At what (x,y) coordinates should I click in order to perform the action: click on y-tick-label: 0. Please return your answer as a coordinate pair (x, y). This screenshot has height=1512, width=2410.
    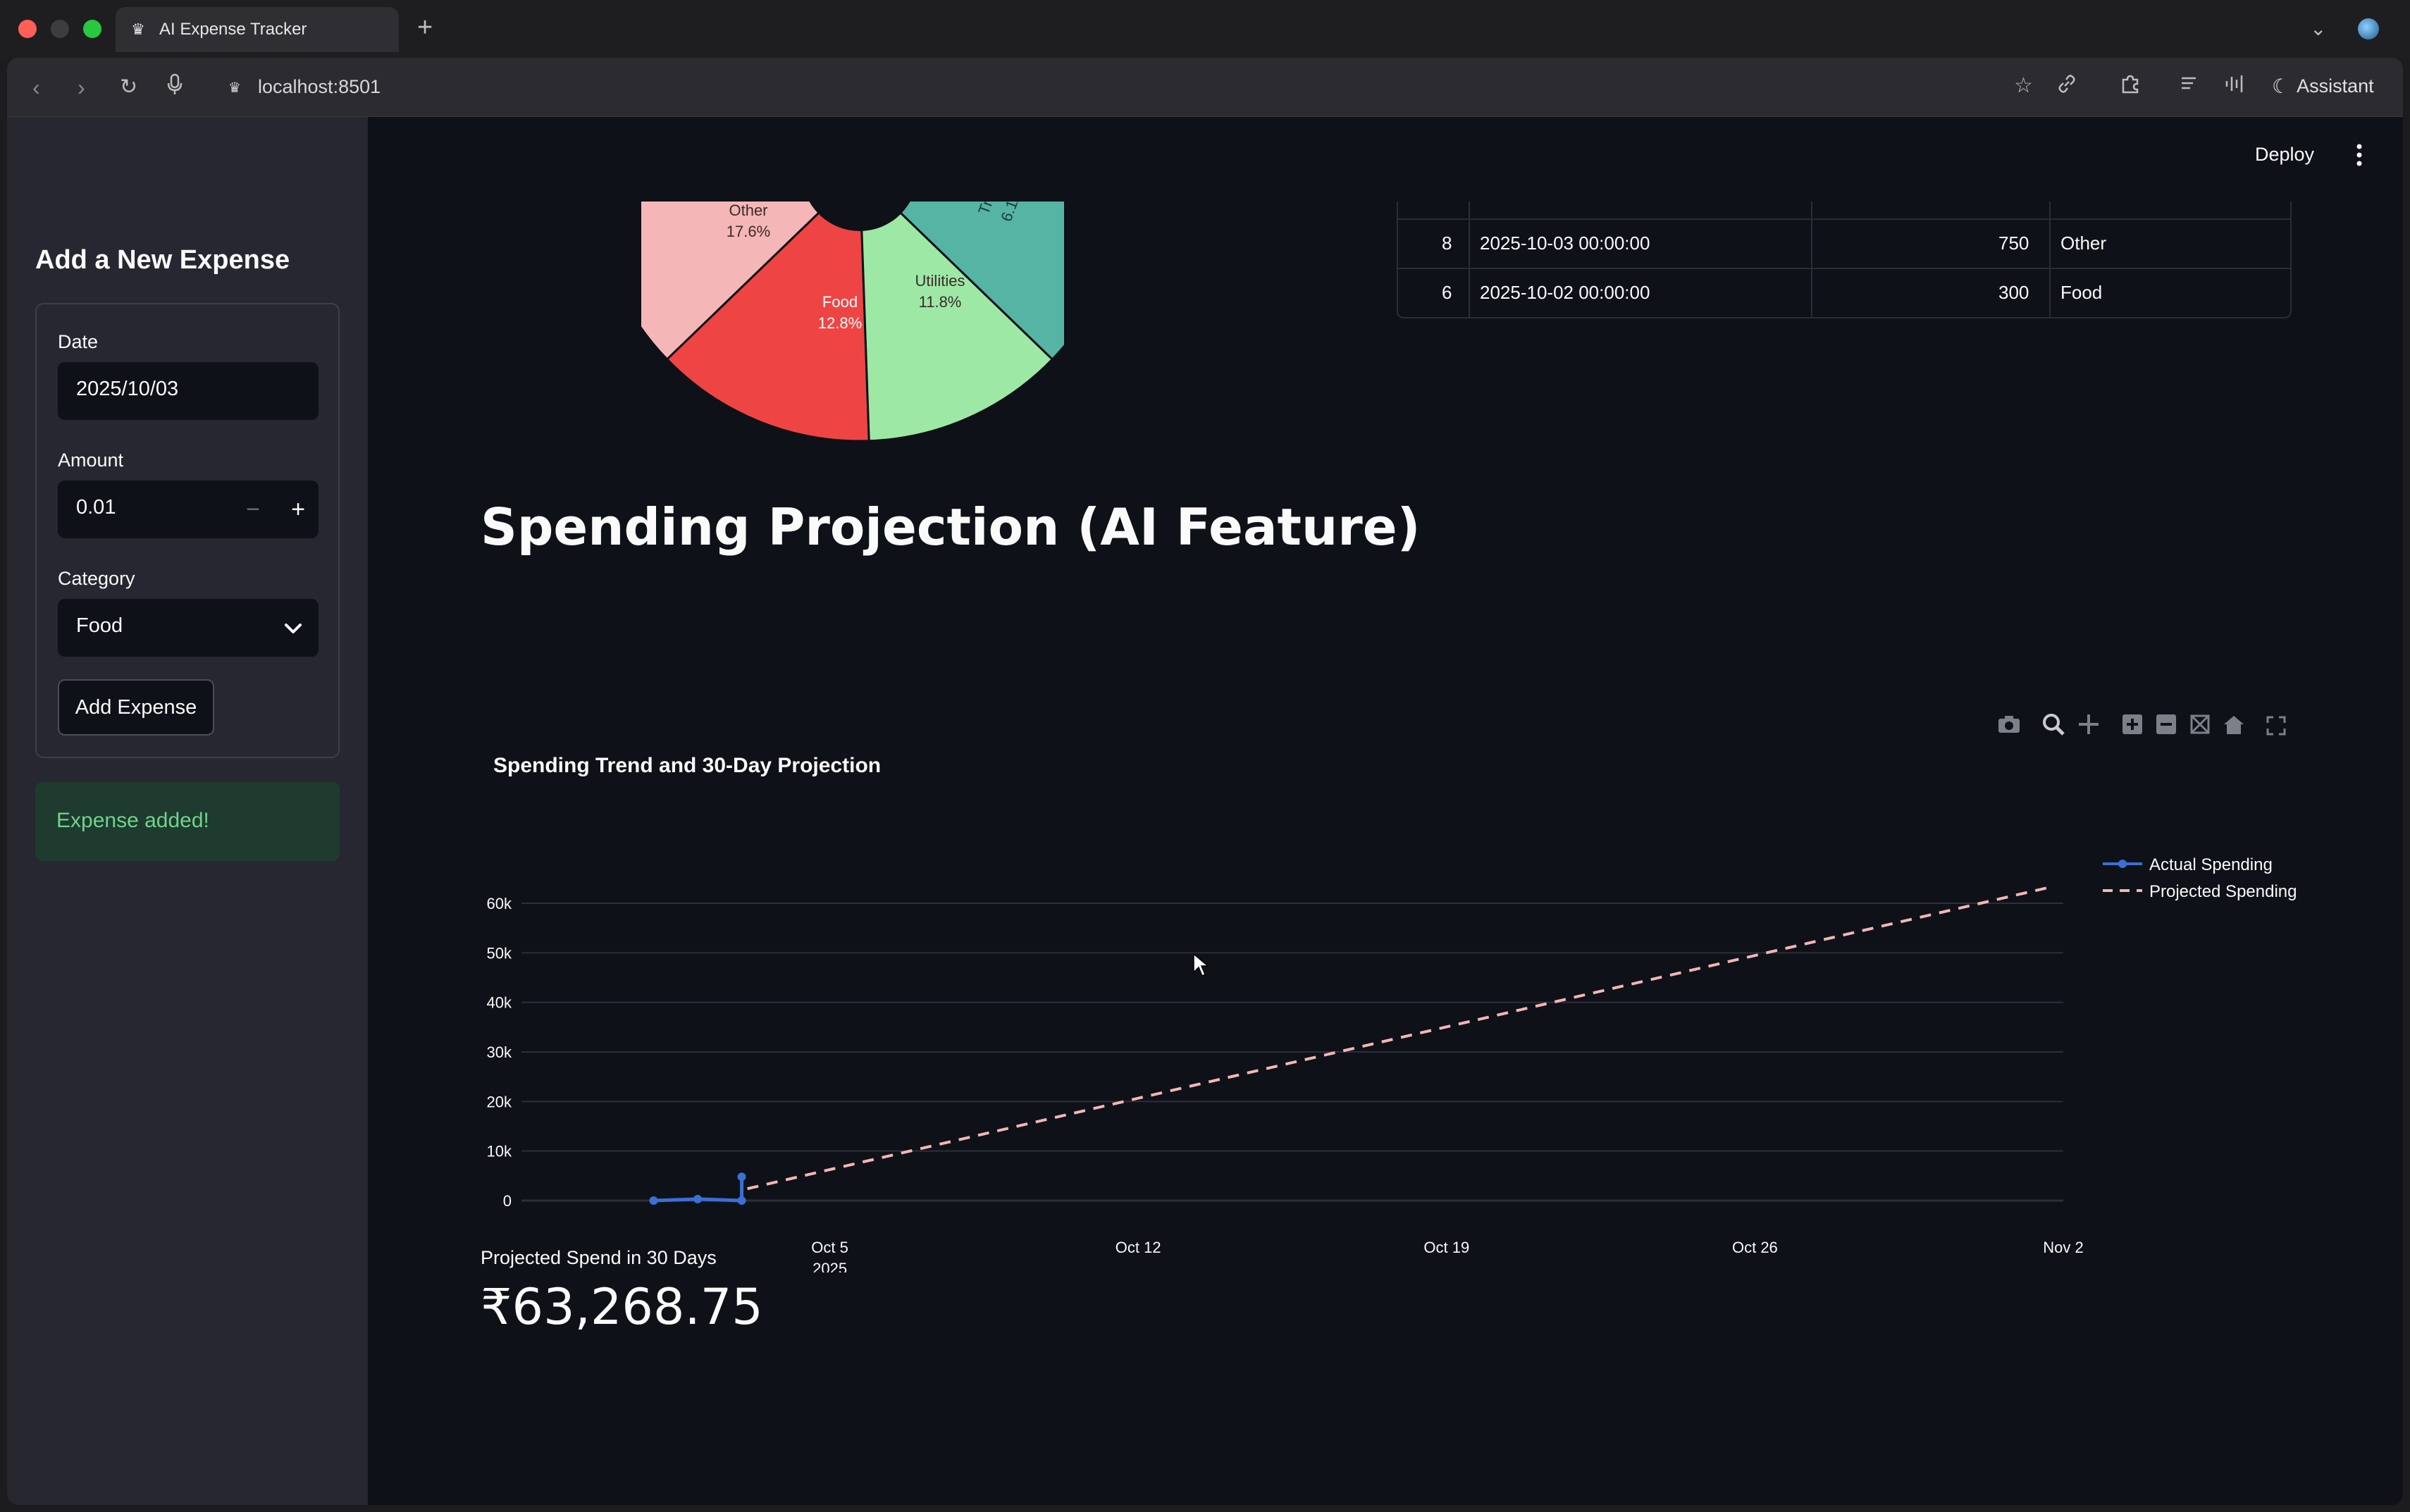
    Looking at the image, I should click on (507, 1201).